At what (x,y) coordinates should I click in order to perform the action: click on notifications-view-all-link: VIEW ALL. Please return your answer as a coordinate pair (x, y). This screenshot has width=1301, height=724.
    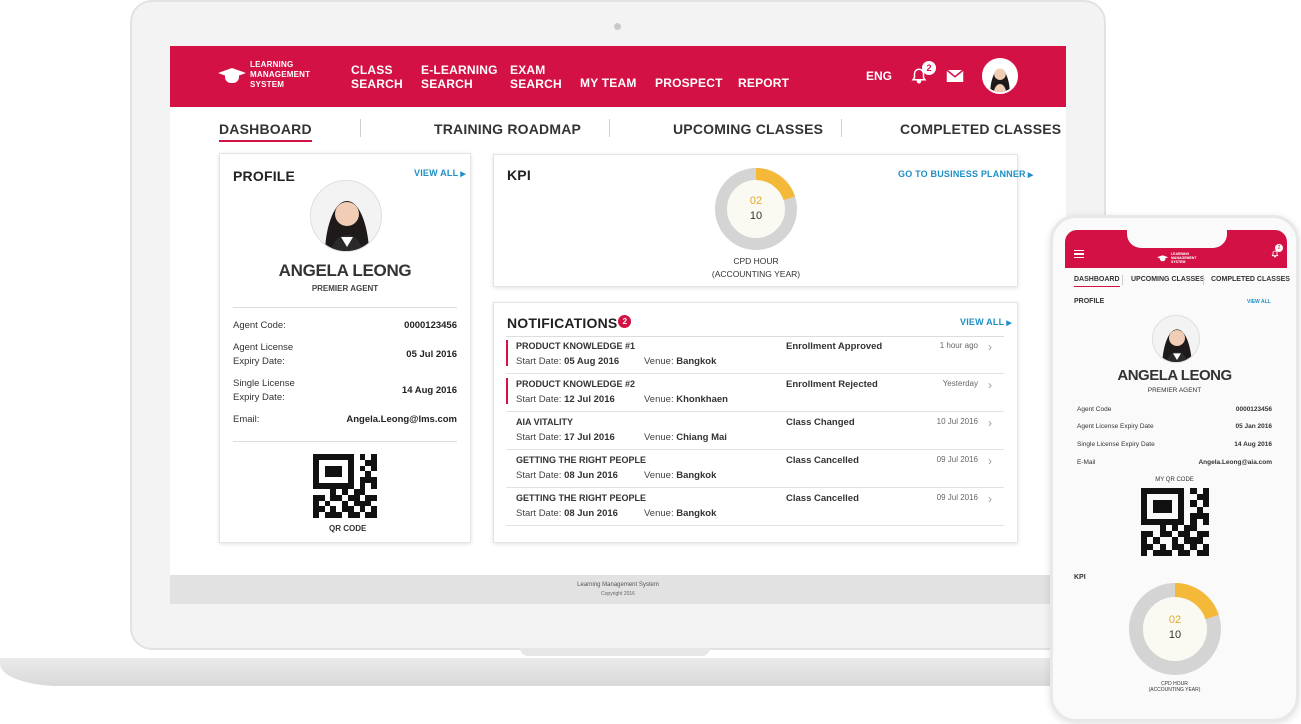
    Looking at the image, I should click on (986, 322).